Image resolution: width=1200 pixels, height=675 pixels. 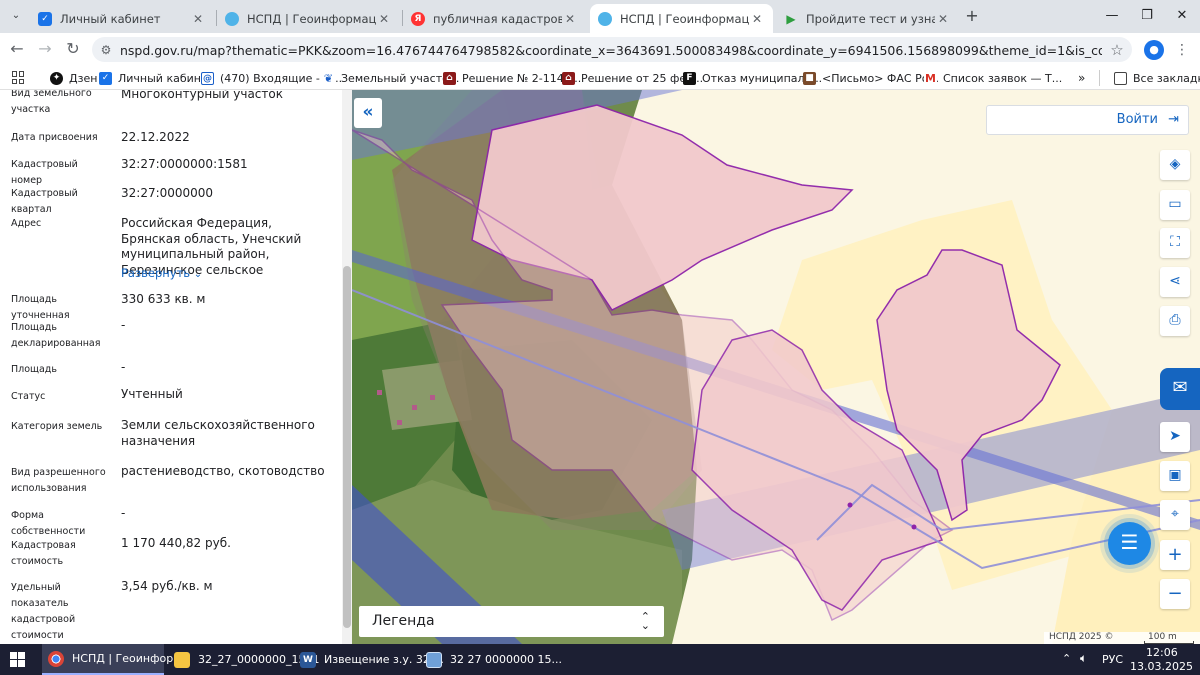 I want to click on field-label: Категория земель, so click(x=57, y=426).